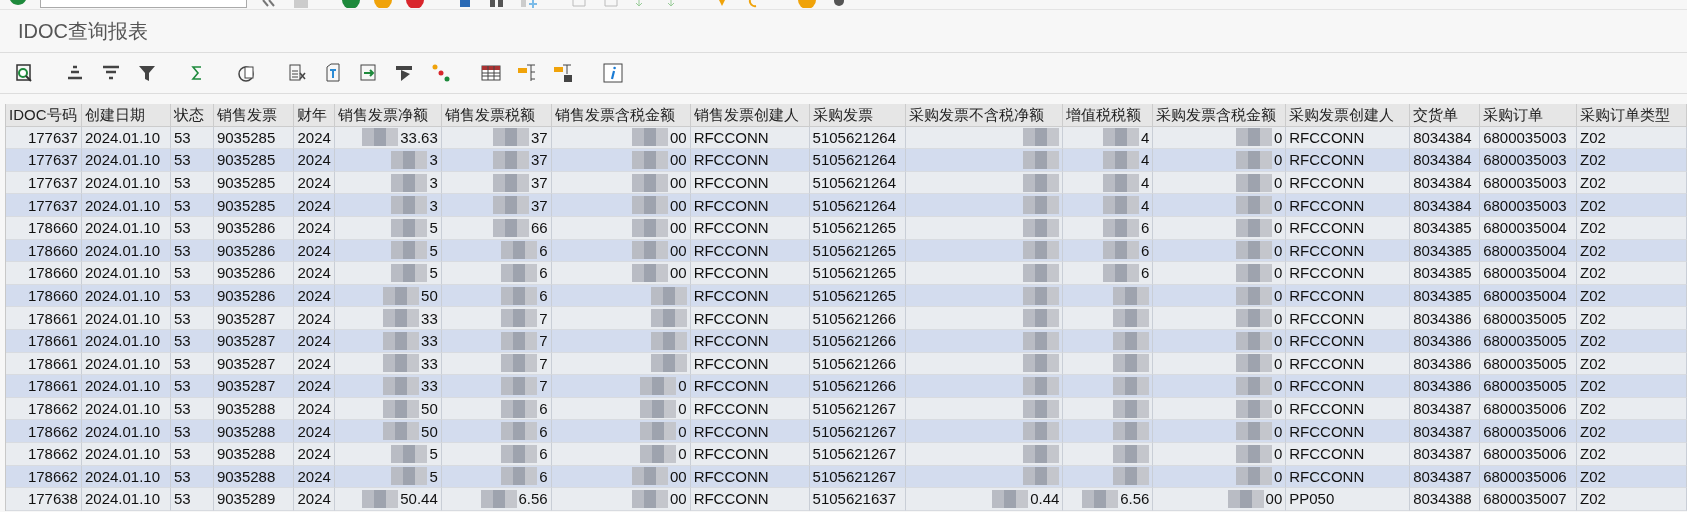 The height and width of the screenshot is (512, 1687). Describe the element at coordinates (527, 73) in the screenshot. I see `layout-select-icon` at that location.